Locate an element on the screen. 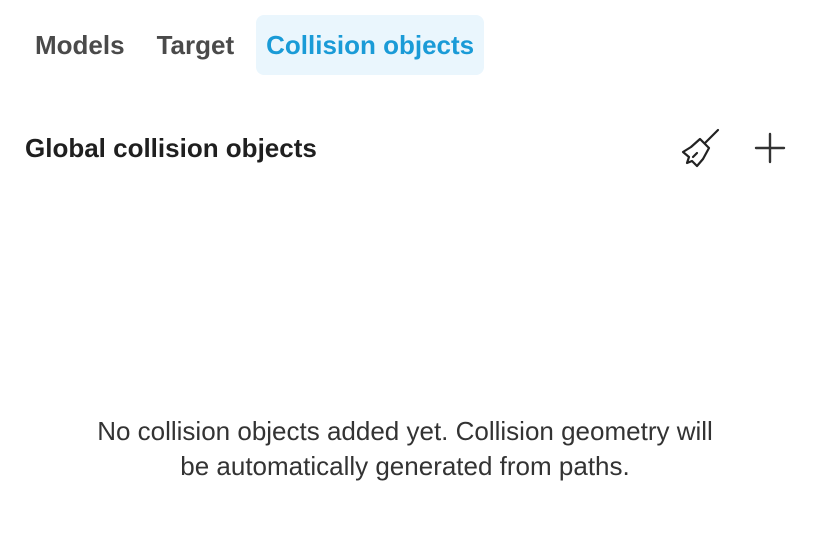 The width and height of the screenshot is (828, 540). tab-bar: Models Target Collision objects is located at coordinates (255, 45).